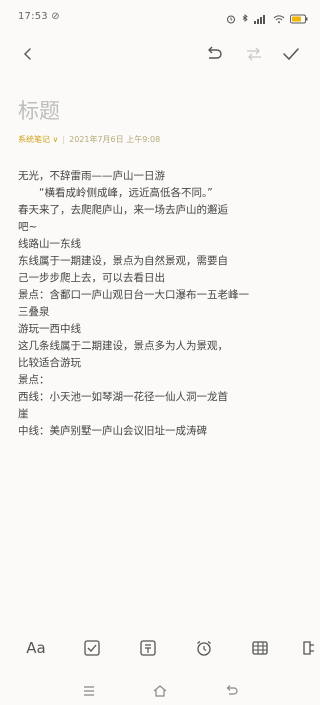  Describe the element at coordinates (160, 17) in the screenshot. I see `status-bar: 17:53 ⊘` at that location.